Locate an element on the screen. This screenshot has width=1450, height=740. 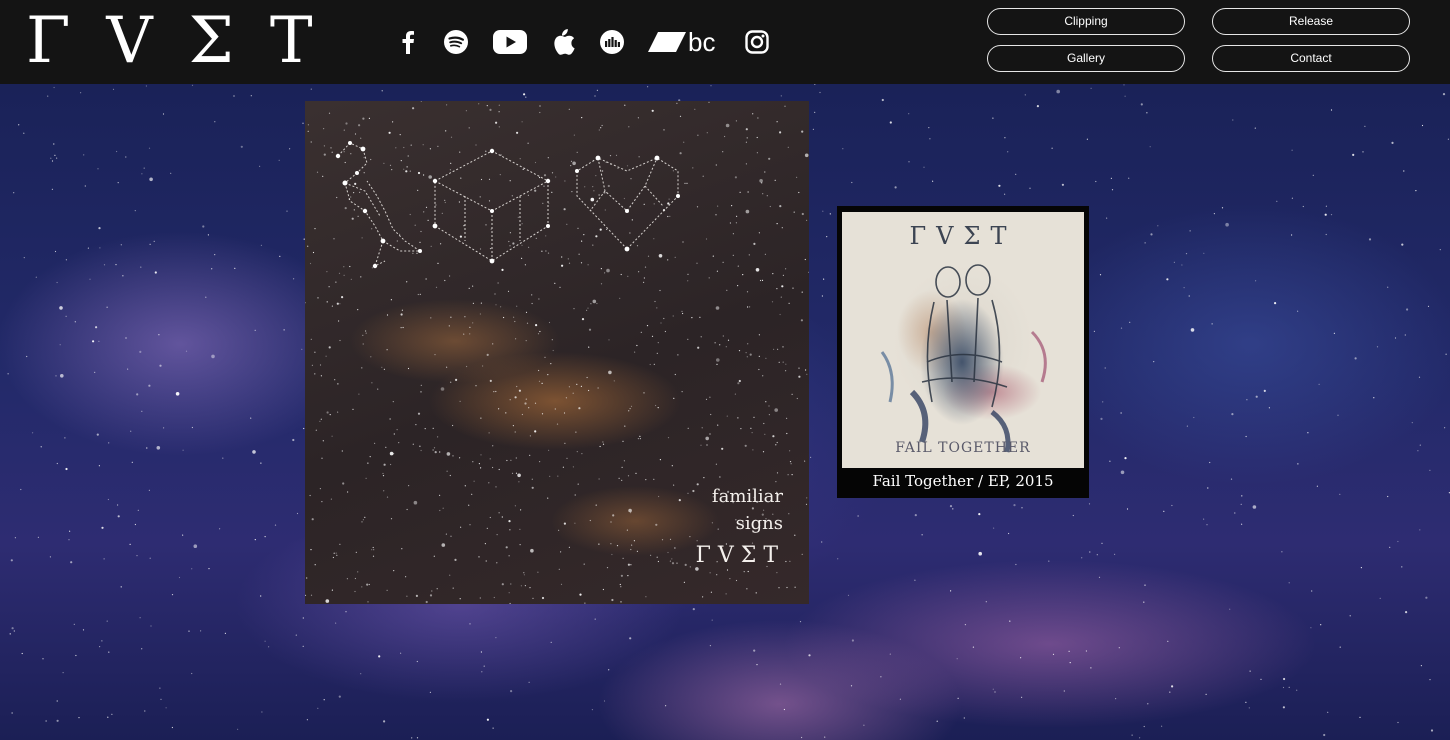
svg-text: bc is located at coordinates (701, 42).